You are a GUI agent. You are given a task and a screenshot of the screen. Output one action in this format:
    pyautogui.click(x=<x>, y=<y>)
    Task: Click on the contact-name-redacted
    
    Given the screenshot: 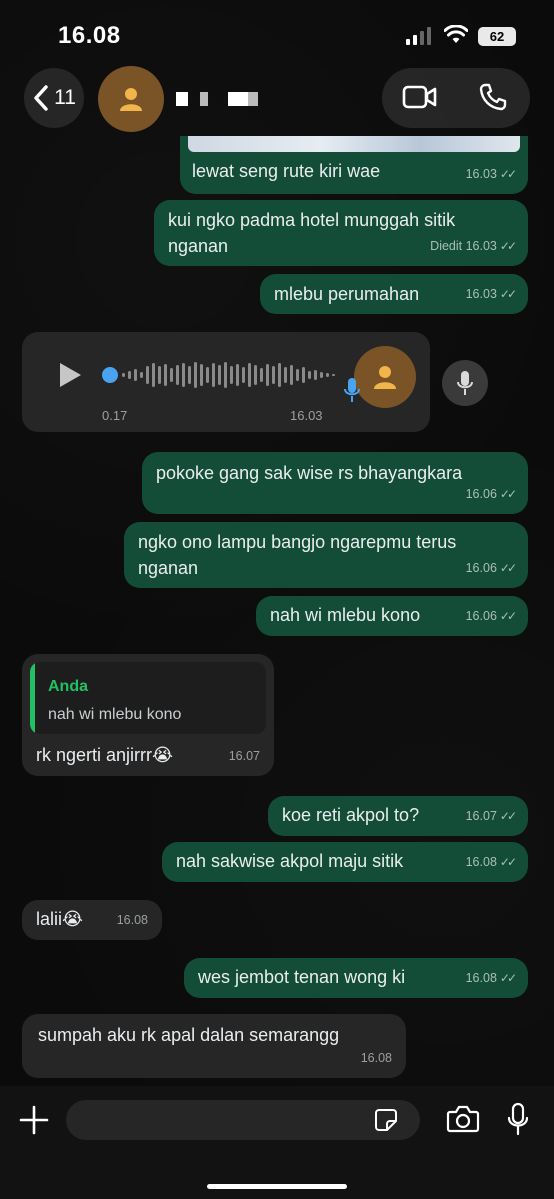 What is the action you would take?
    pyautogui.click(x=217, y=99)
    